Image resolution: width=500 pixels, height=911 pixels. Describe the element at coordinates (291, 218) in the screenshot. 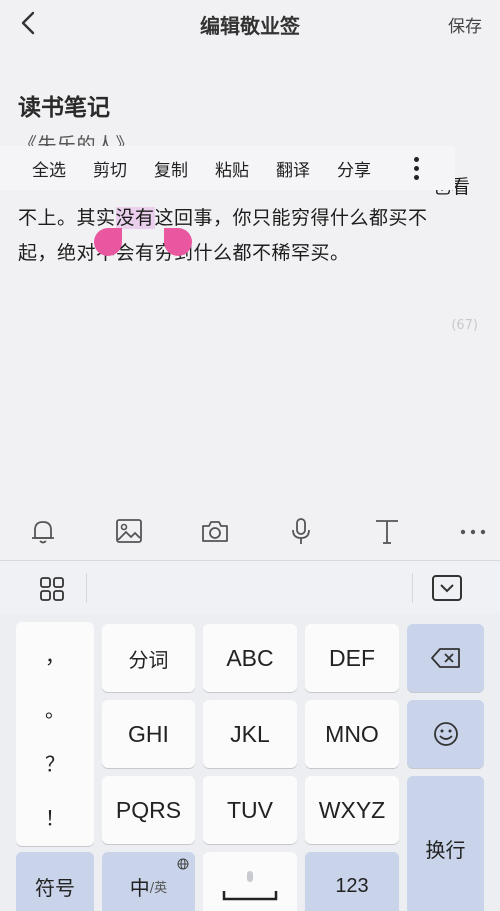

I see `text-after-selection: 这回事，你只能穷得什么都买不` at that location.